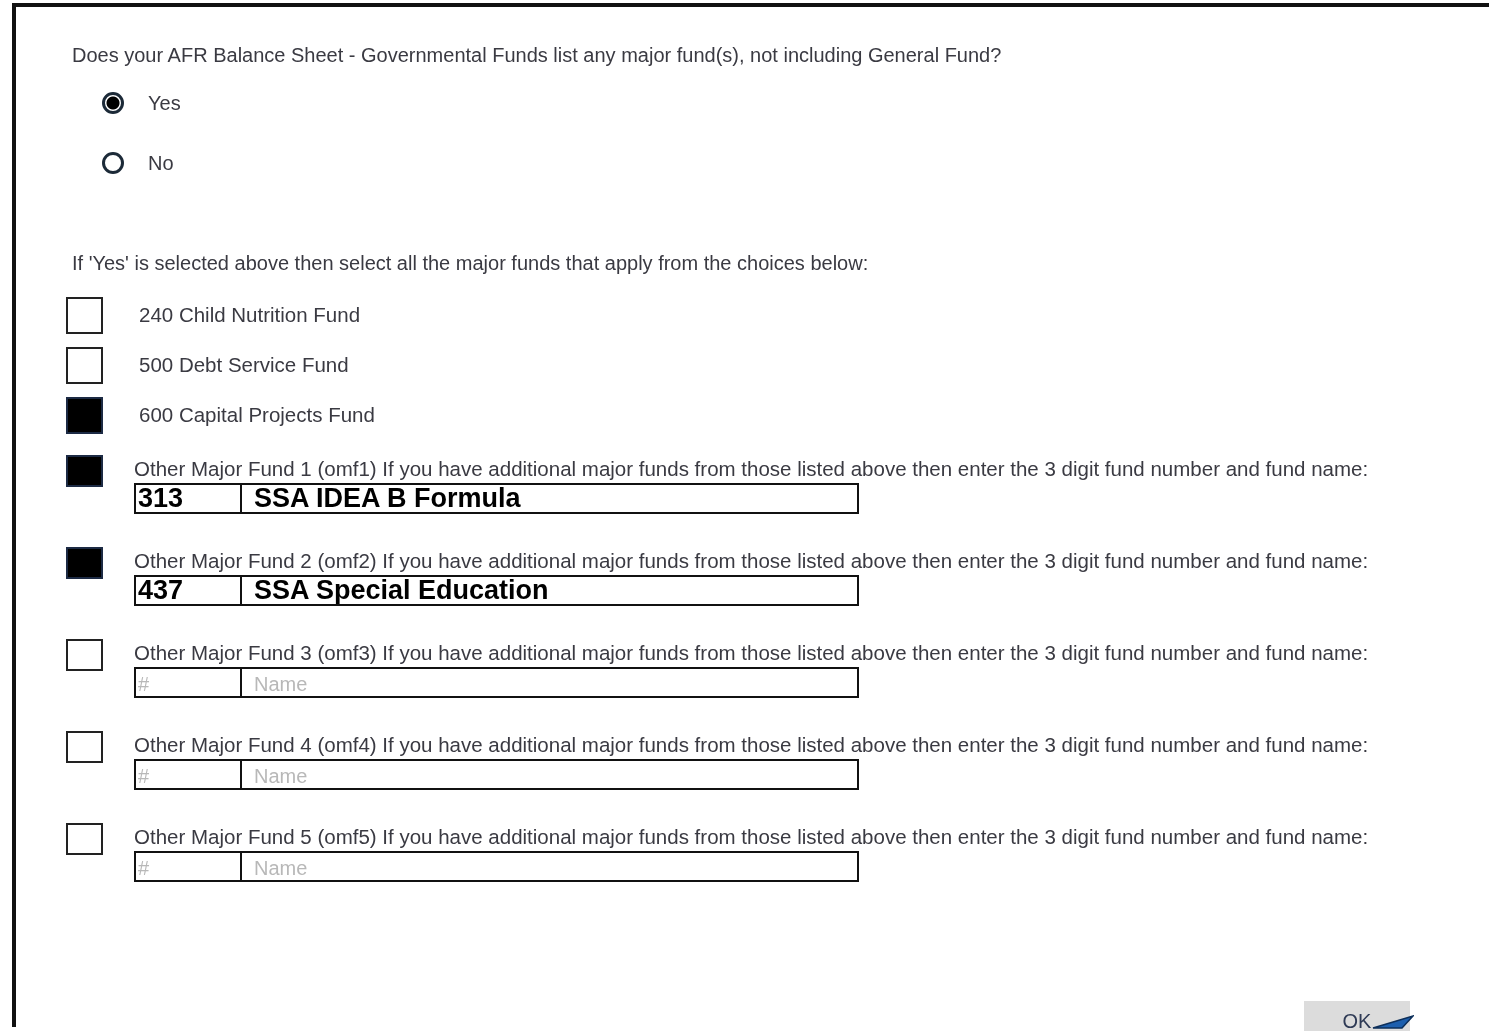 This screenshot has width=1489, height=1031. Describe the element at coordinates (1357, 1016) in the screenshot. I see `ok-button: OK` at that location.